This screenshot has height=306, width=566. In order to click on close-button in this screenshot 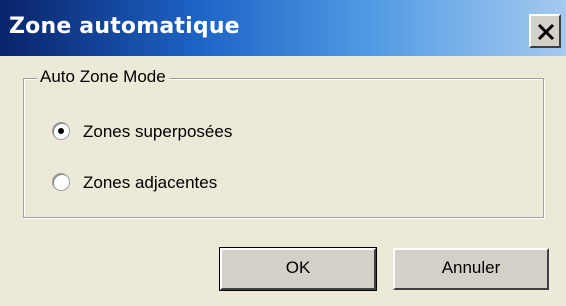, I will do `click(545, 31)`.